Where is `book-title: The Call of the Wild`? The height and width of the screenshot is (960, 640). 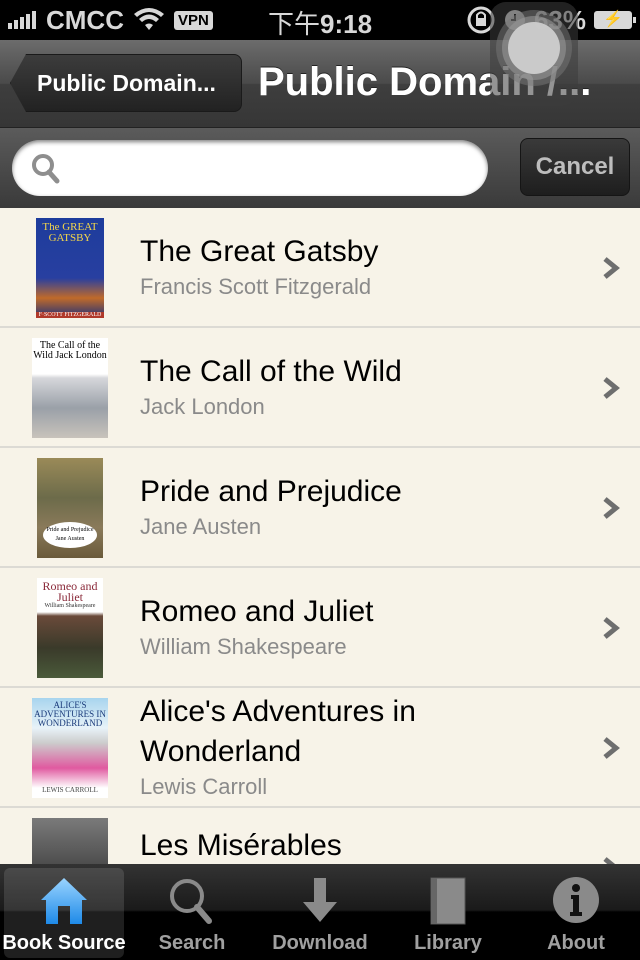
book-title: The Call of the Wild is located at coordinates (271, 371).